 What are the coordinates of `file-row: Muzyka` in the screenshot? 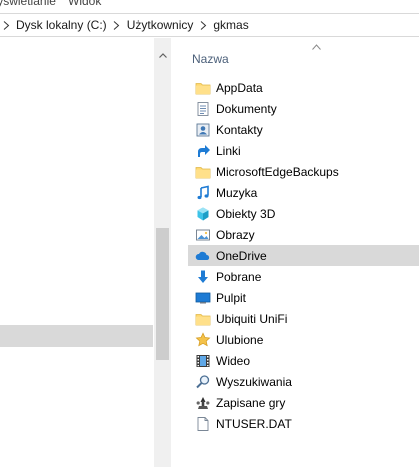 It's located at (303, 192).